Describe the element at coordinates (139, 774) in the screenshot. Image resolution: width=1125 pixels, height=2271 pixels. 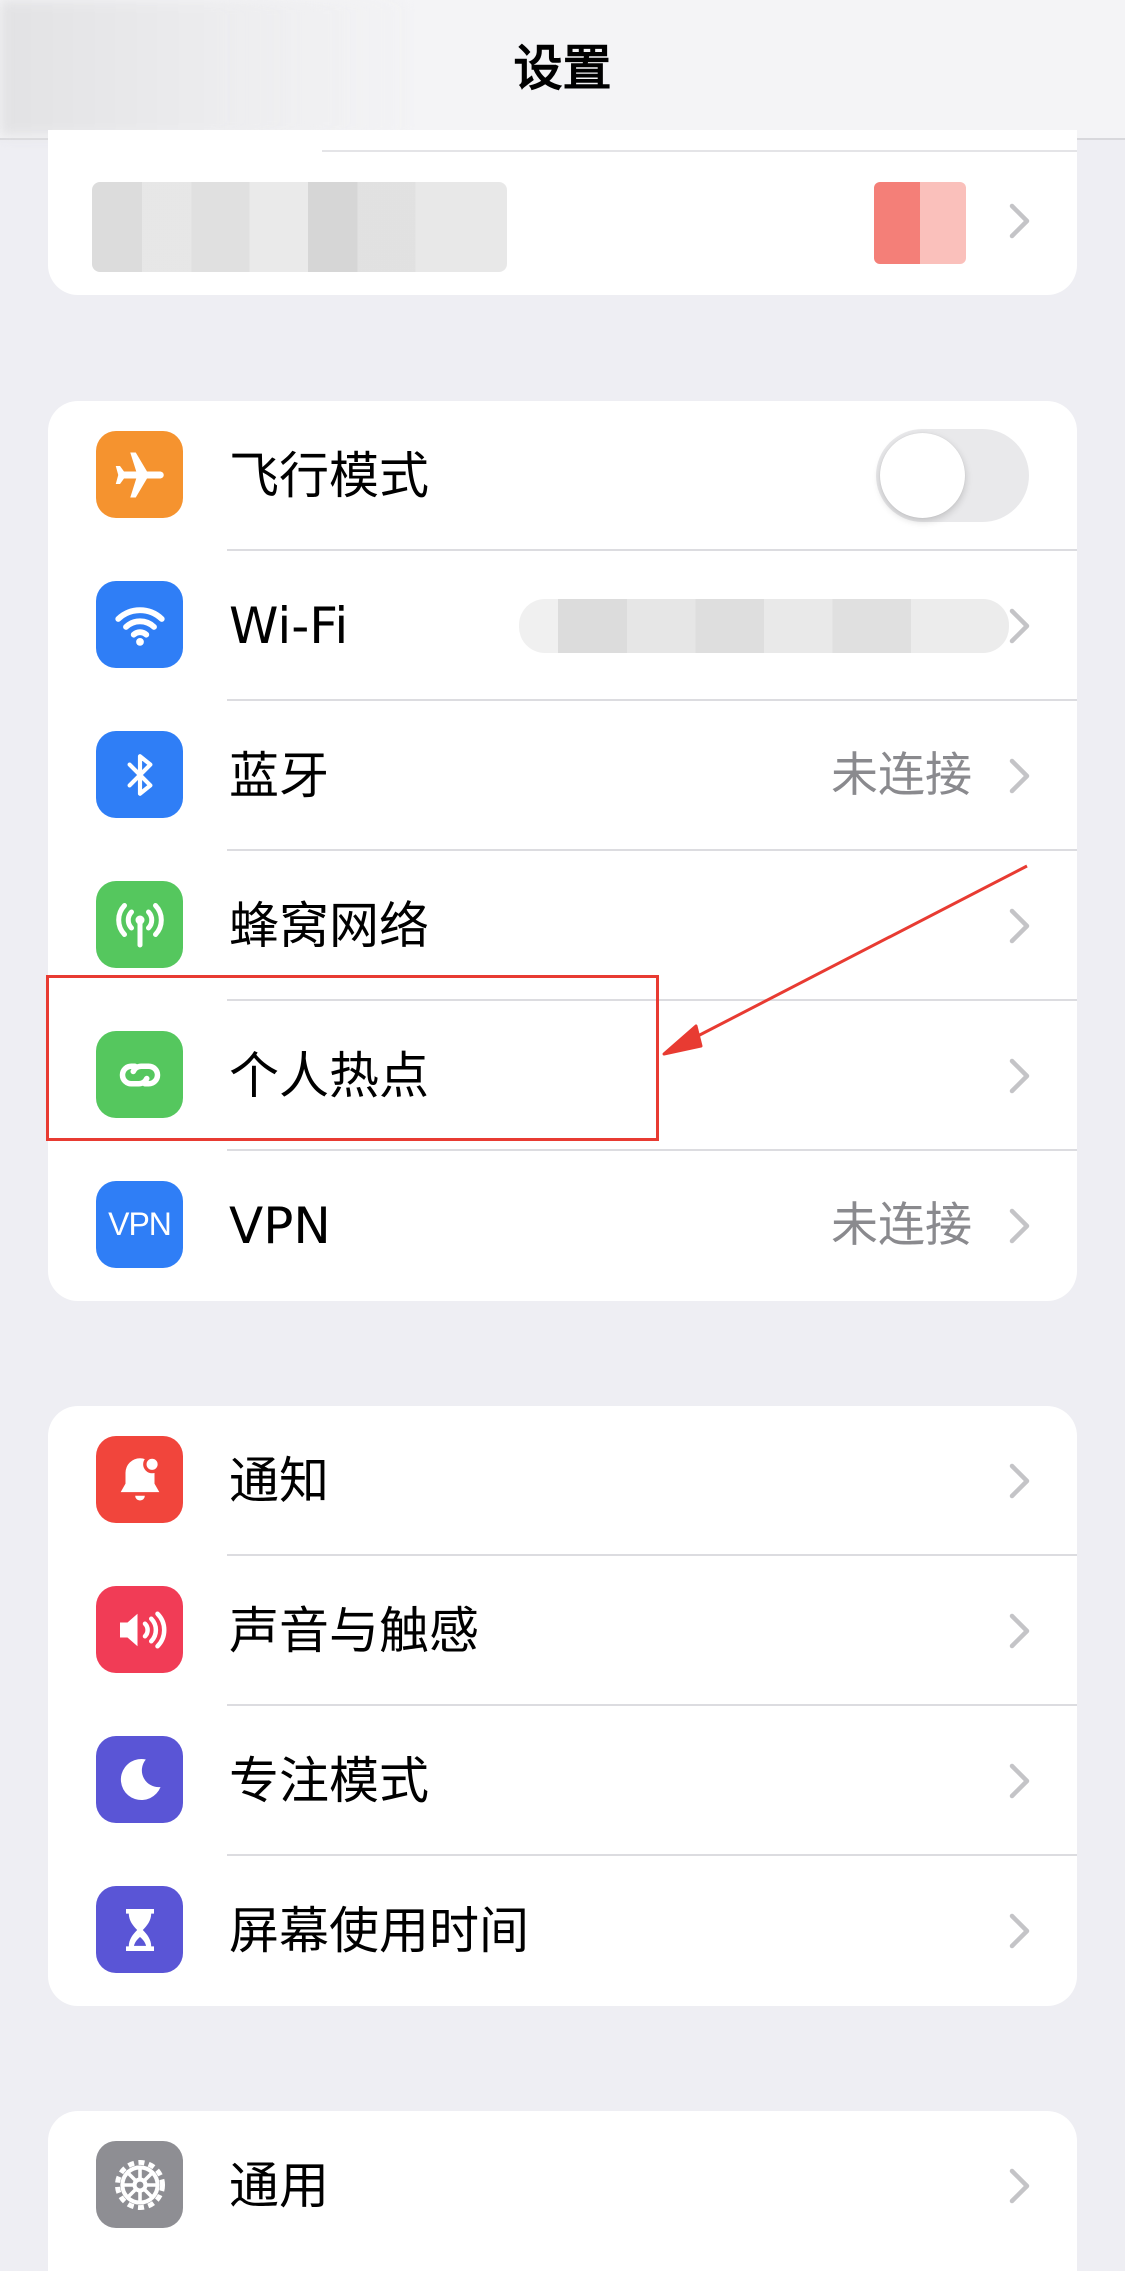
I see `bluetooth-icon` at that location.